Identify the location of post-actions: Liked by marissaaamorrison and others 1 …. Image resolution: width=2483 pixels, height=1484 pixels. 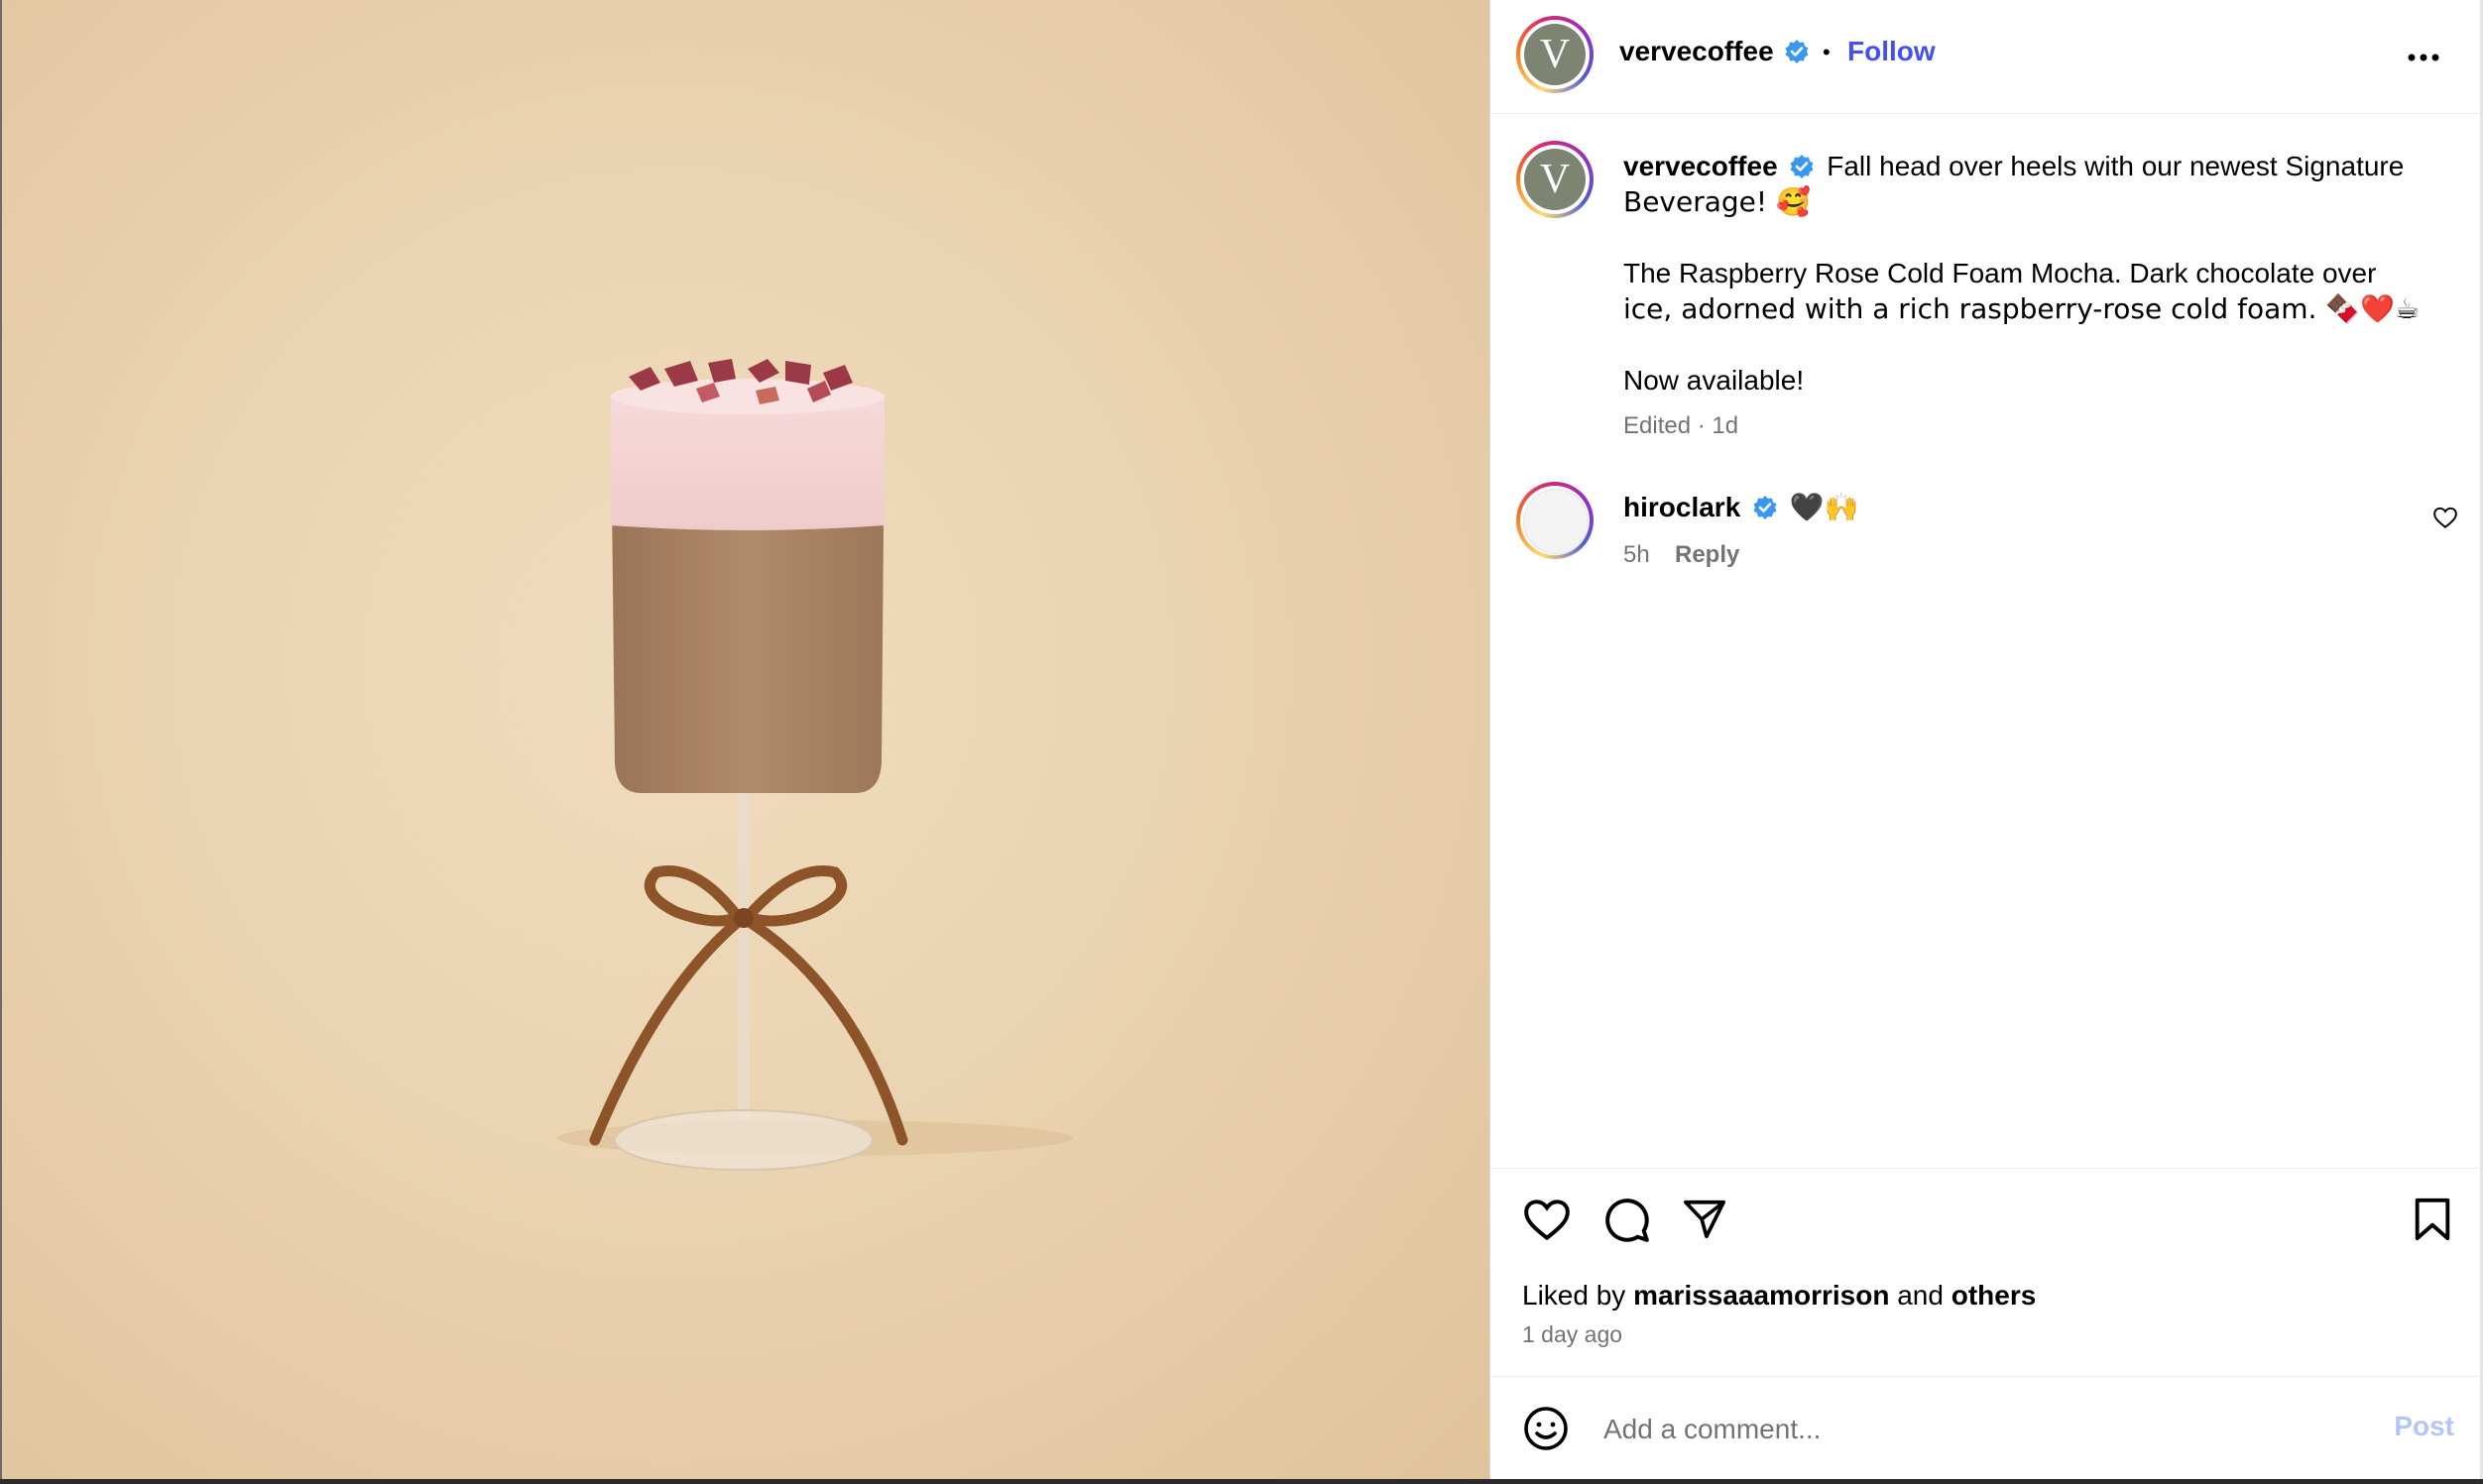
(1985, 1273).